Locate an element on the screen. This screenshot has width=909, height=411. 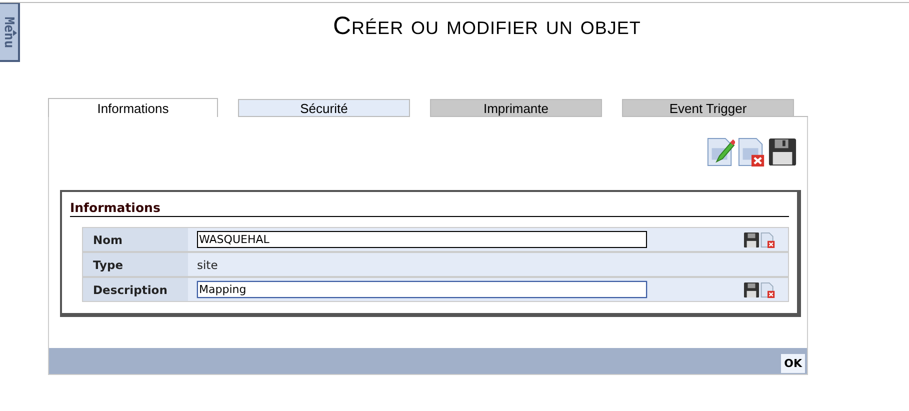
field-label: Nom is located at coordinates (135, 239).